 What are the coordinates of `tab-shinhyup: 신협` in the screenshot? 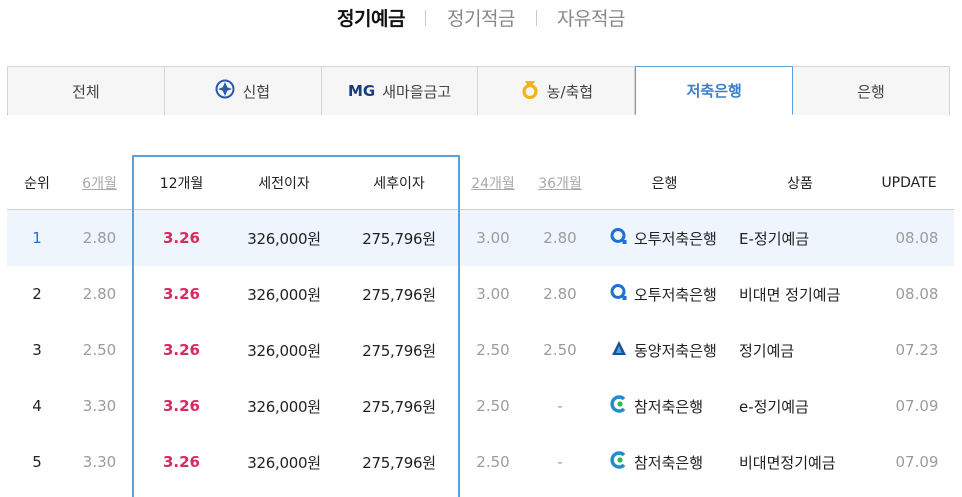 It's located at (243, 91).